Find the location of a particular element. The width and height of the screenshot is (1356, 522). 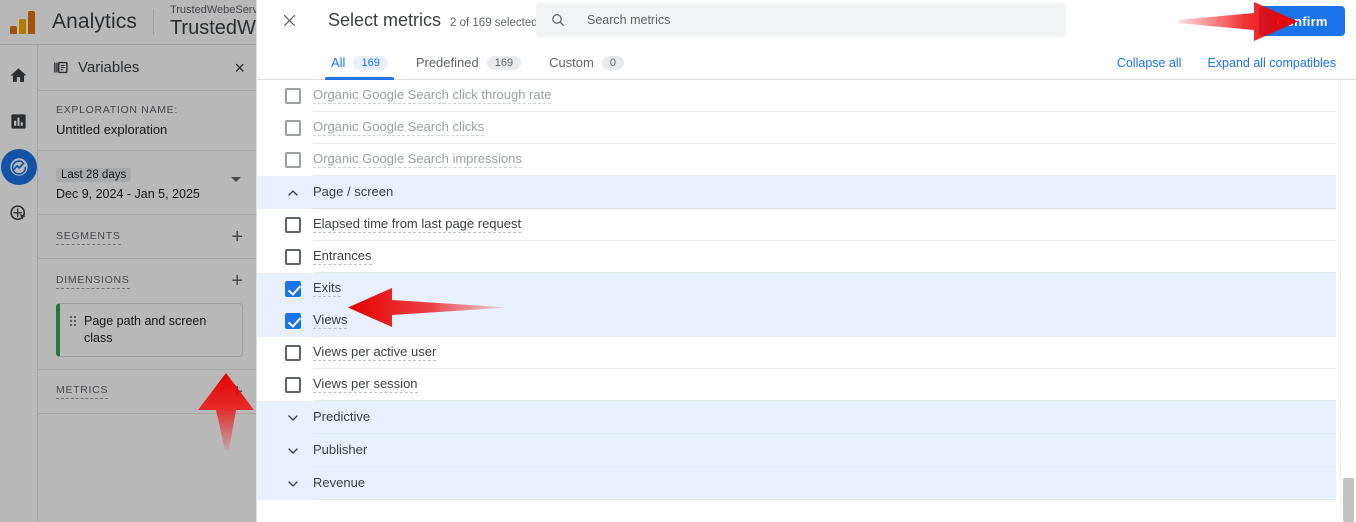

metrics-list-empty is located at coordinates (147, 468).